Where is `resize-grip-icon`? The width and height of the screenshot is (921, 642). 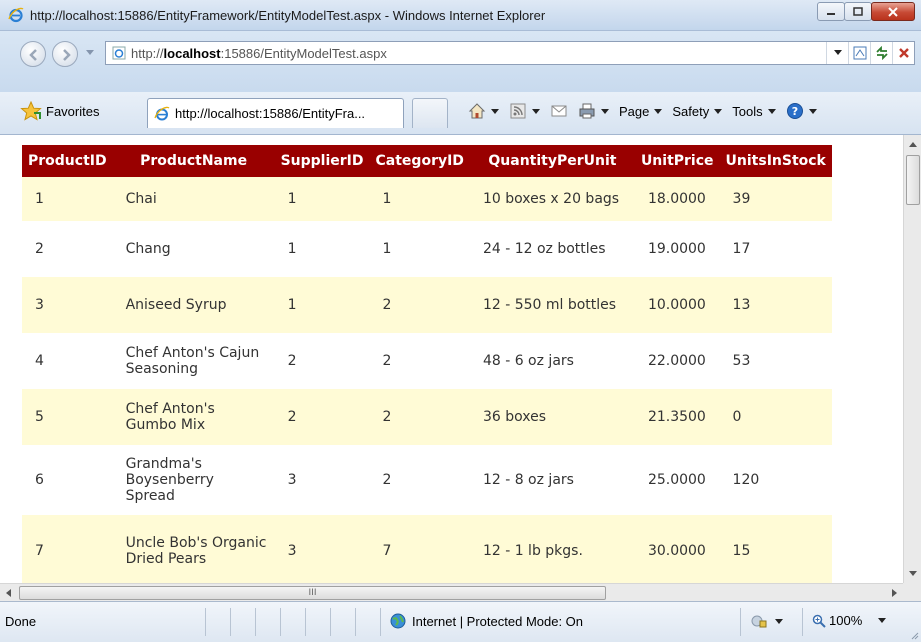
resize-grip-icon is located at coordinates (914, 635).